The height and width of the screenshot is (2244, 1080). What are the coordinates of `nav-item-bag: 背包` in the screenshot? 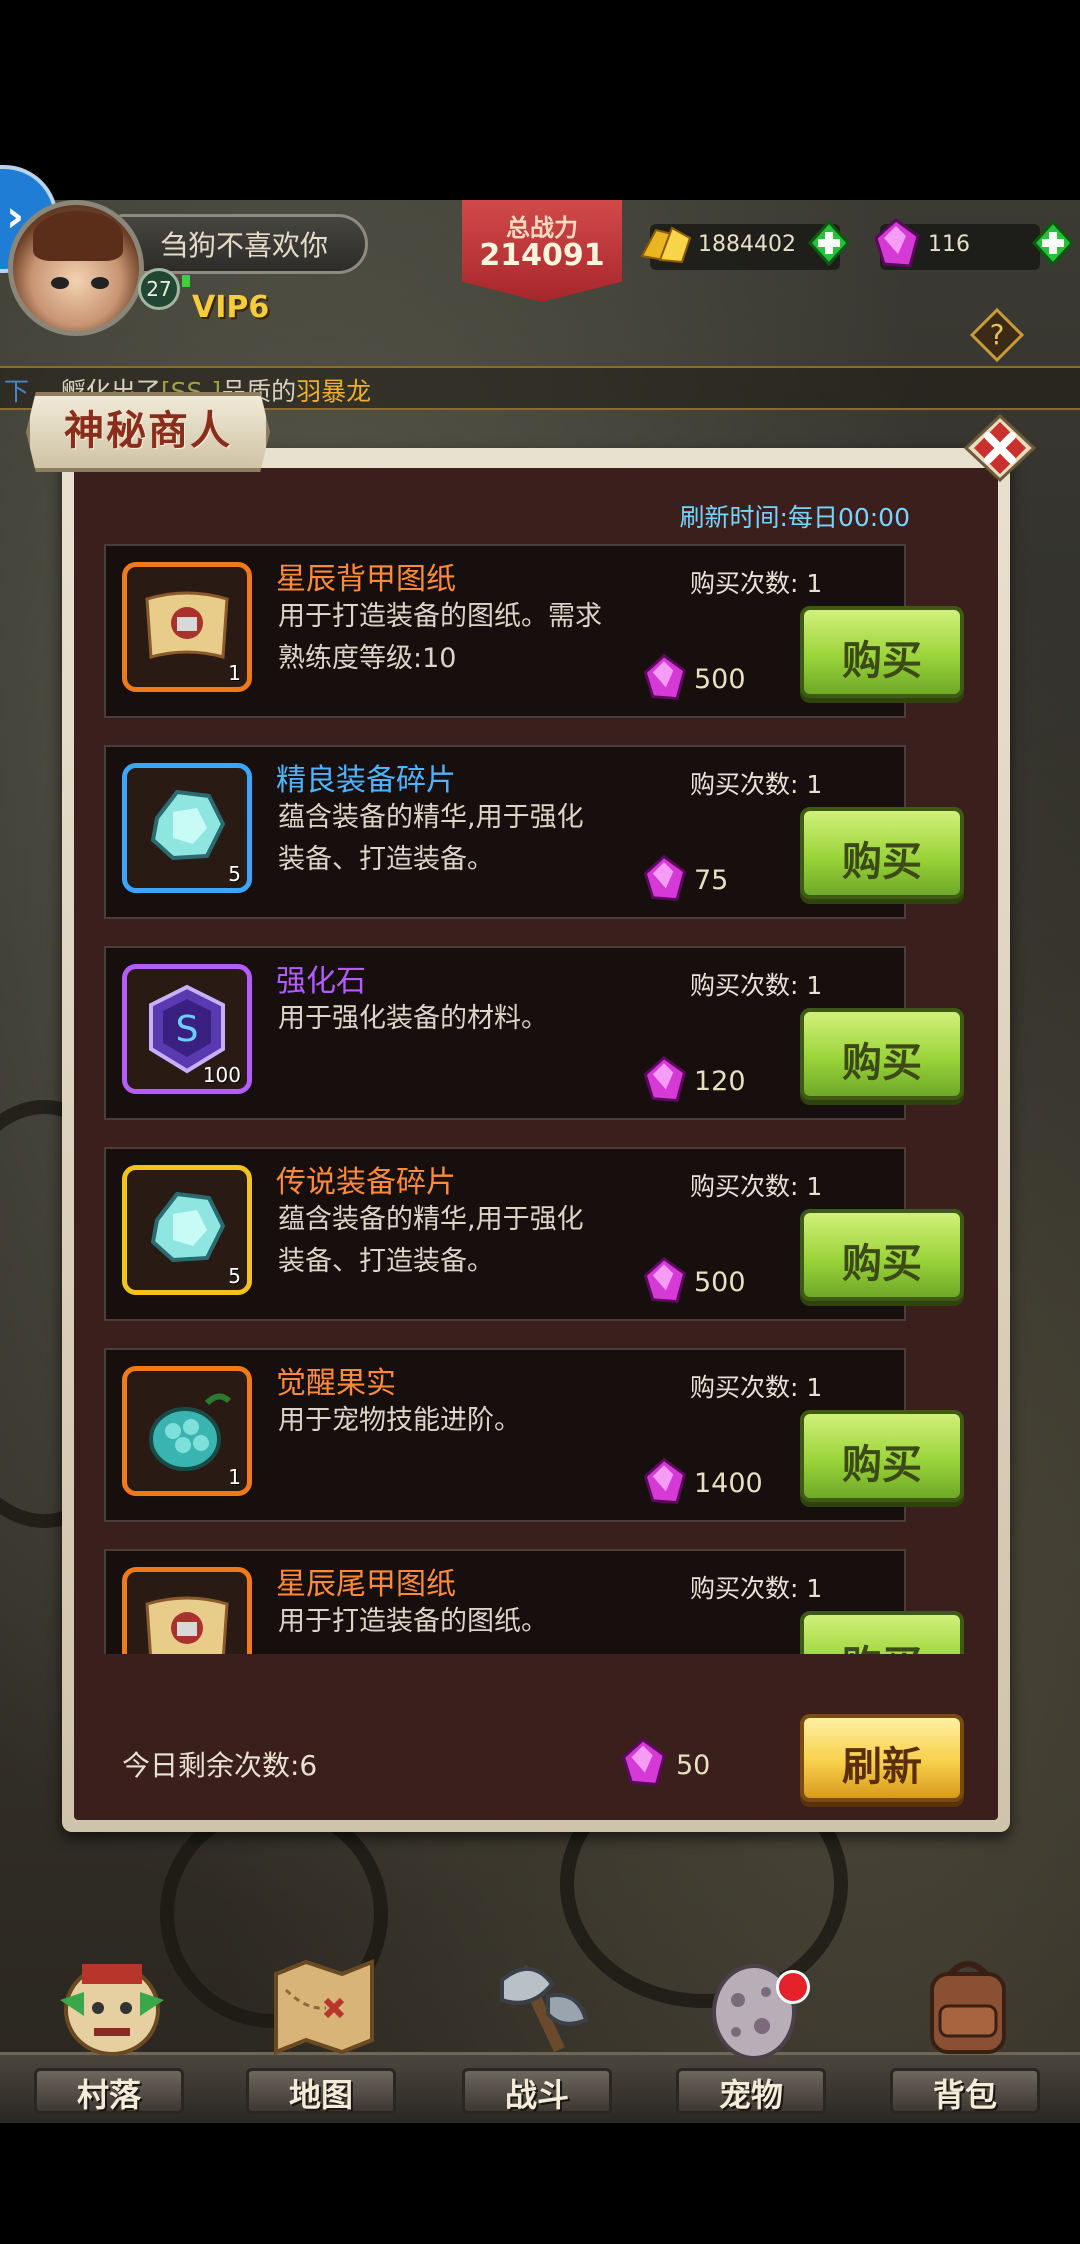 It's located at (965, 2035).